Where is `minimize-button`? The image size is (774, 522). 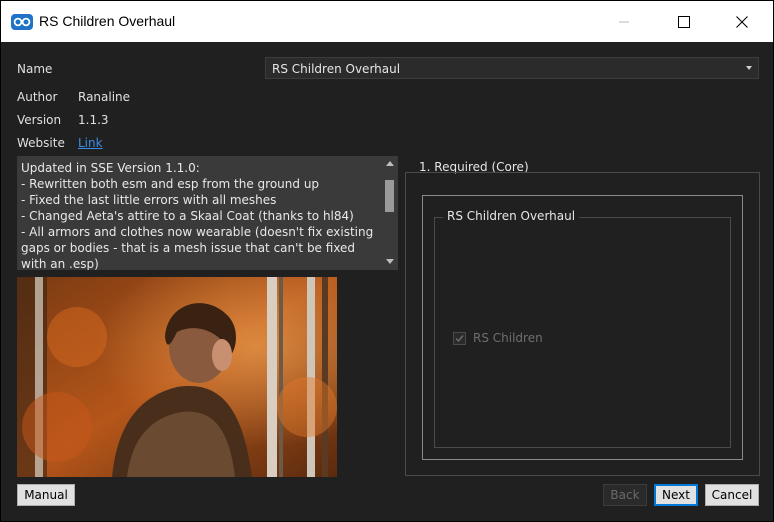
minimize-button is located at coordinates (624, 21).